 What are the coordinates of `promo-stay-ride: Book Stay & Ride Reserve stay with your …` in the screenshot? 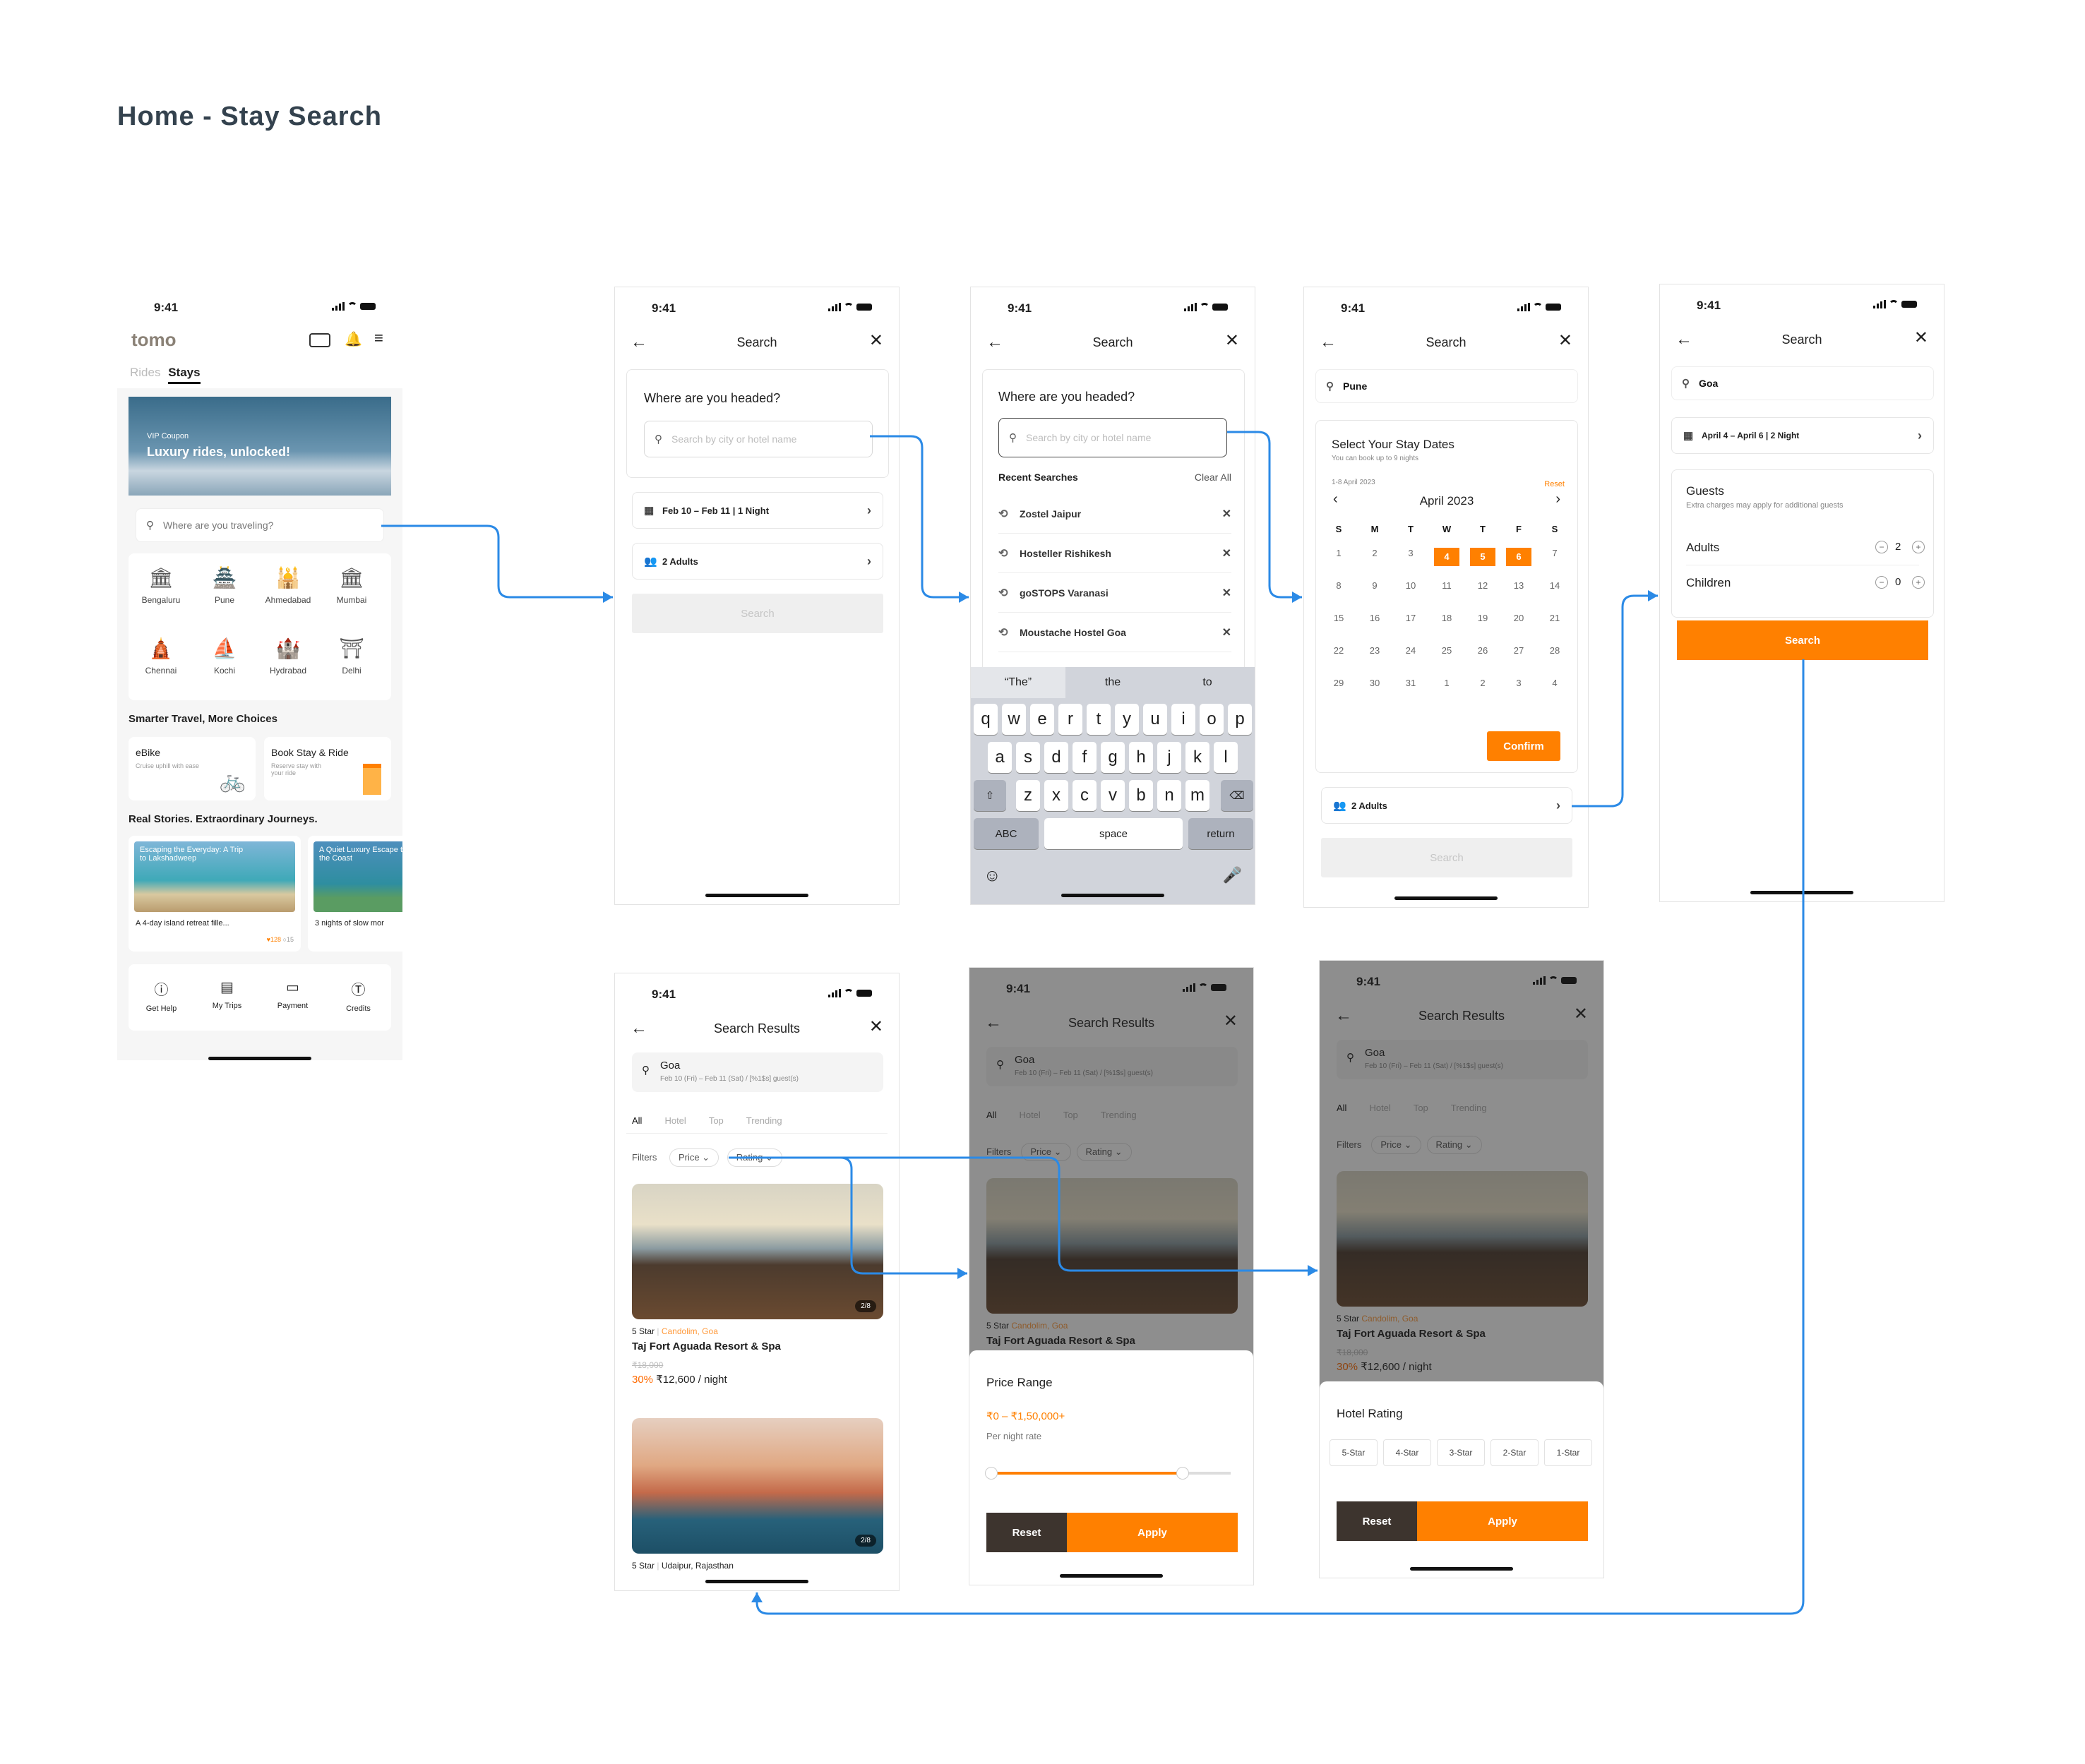 It's located at (327, 769).